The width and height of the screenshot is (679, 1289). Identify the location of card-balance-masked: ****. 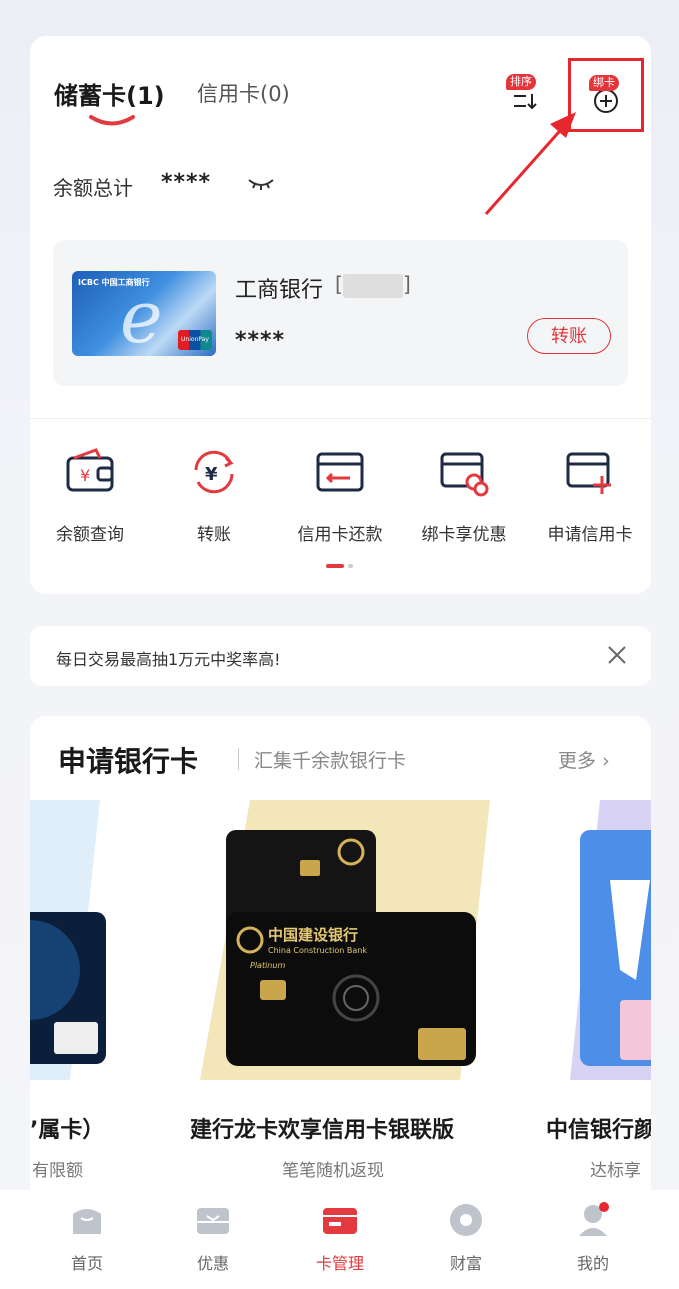
(260, 340).